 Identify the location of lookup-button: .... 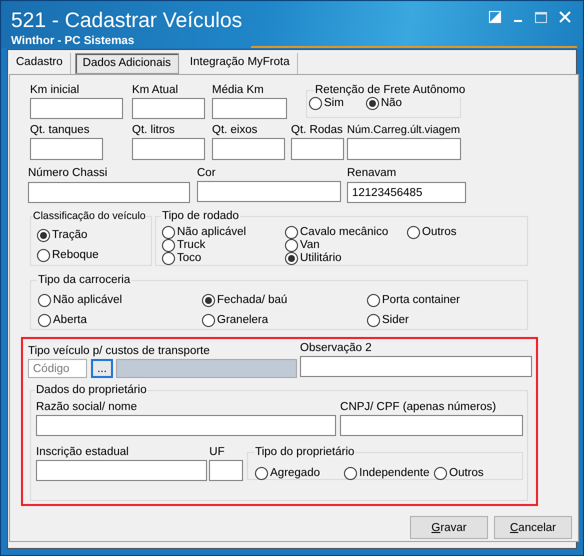
(102, 368).